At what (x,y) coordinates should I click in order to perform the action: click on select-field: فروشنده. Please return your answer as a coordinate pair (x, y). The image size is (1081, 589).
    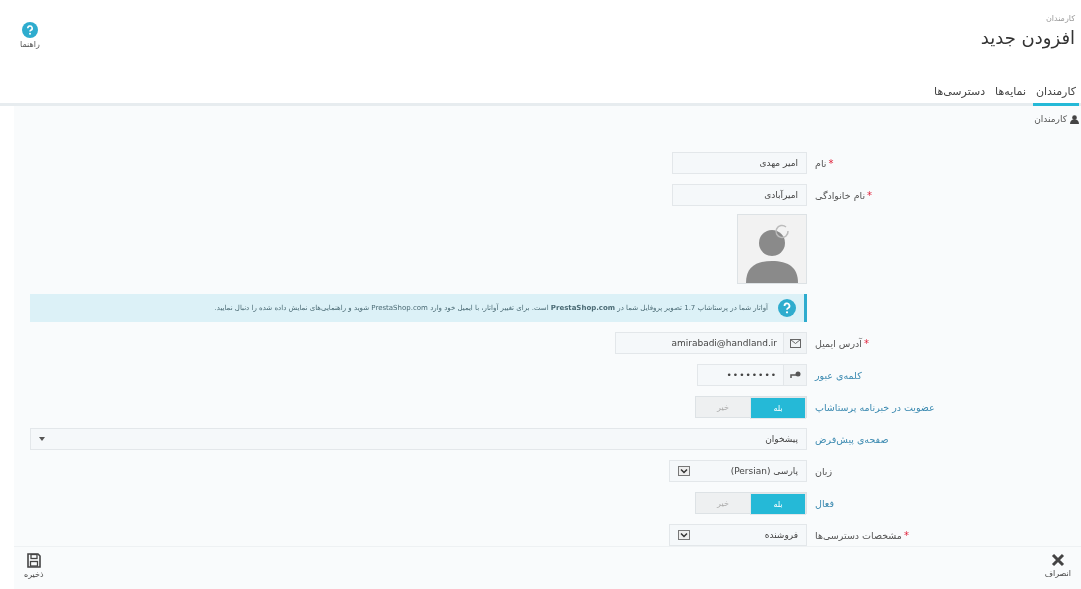
    Looking at the image, I should click on (738, 535).